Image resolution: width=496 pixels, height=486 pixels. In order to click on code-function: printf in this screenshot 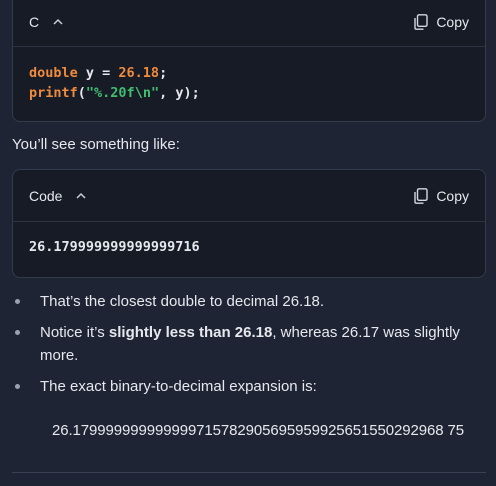, I will do `click(53, 93)`.